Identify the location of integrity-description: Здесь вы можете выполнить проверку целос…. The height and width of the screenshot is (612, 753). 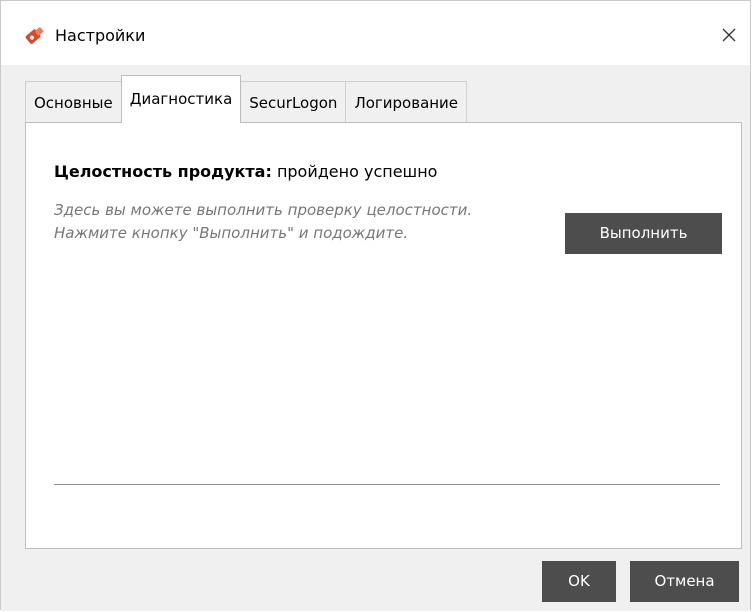
(263, 221).